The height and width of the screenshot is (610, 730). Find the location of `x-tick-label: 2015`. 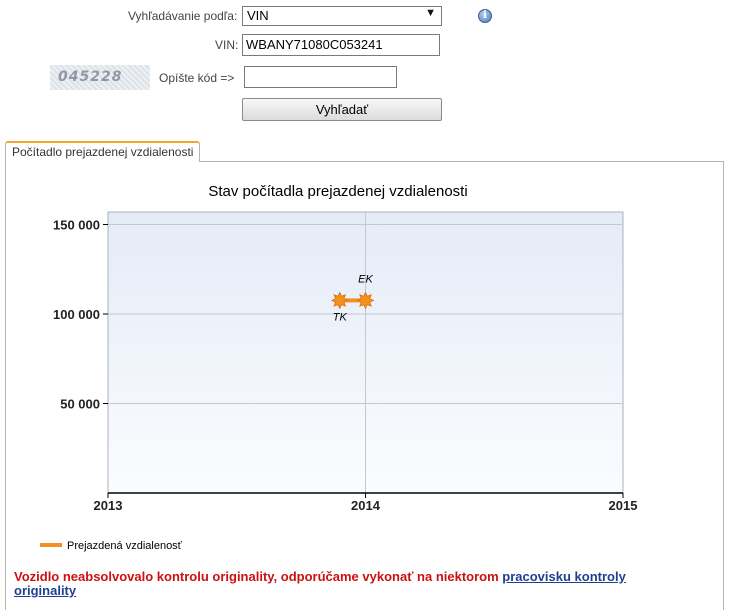

x-tick-label: 2015 is located at coordinates (623, 505).